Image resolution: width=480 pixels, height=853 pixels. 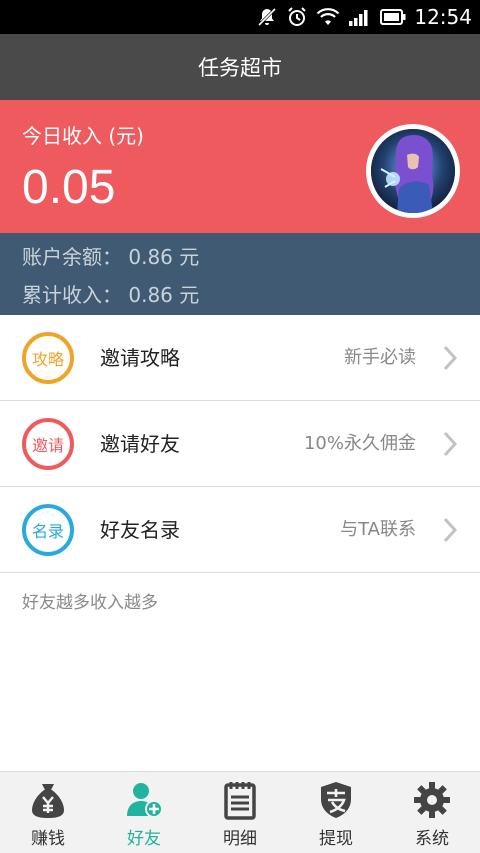 I want to click on menu-item-hint: 与TA联系, so click(x=378, y=529).